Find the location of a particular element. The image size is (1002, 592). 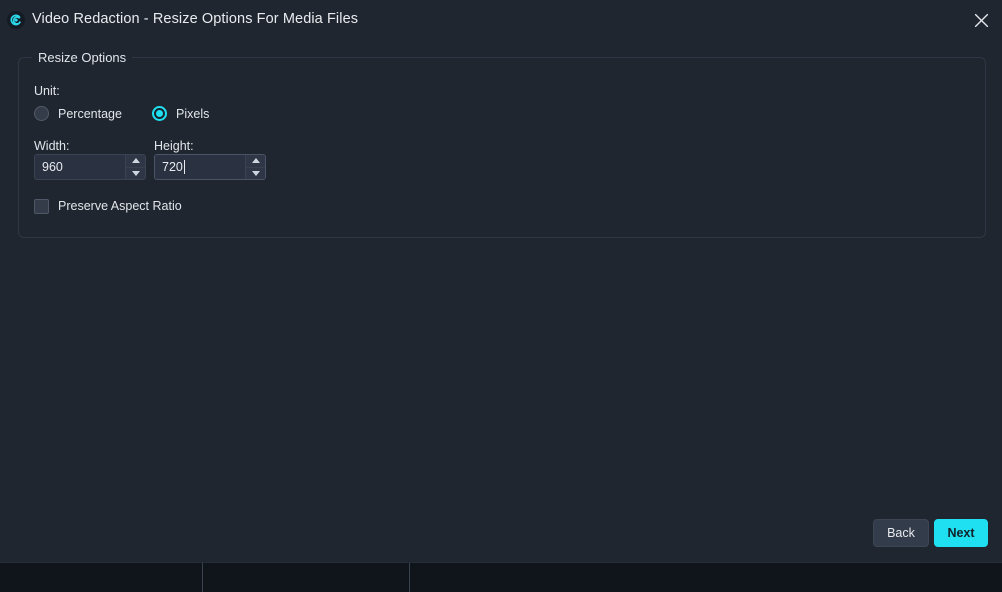

close-icon is located at coordinates (981, 20).